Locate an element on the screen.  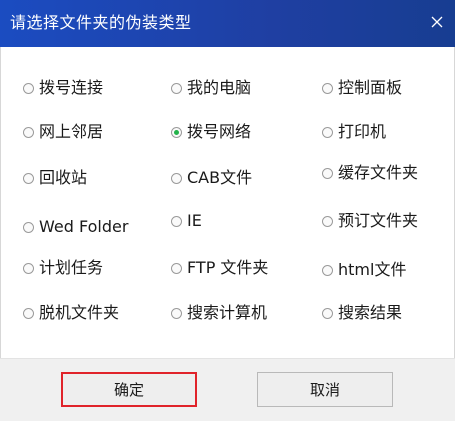
option-label: 搜索结果 is located at coordinates (370, 312).